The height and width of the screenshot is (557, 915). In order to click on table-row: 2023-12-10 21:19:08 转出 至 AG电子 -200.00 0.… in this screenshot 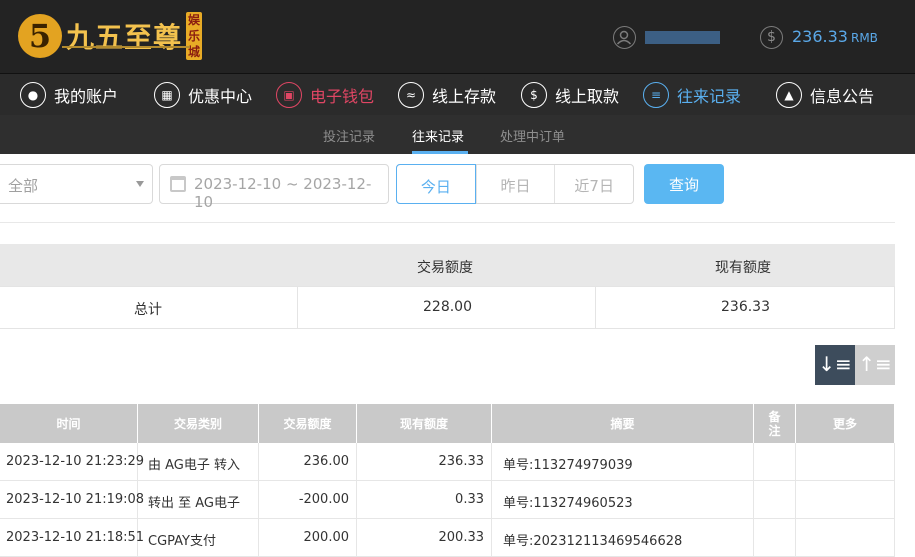, I will do `click(447, 500)`.